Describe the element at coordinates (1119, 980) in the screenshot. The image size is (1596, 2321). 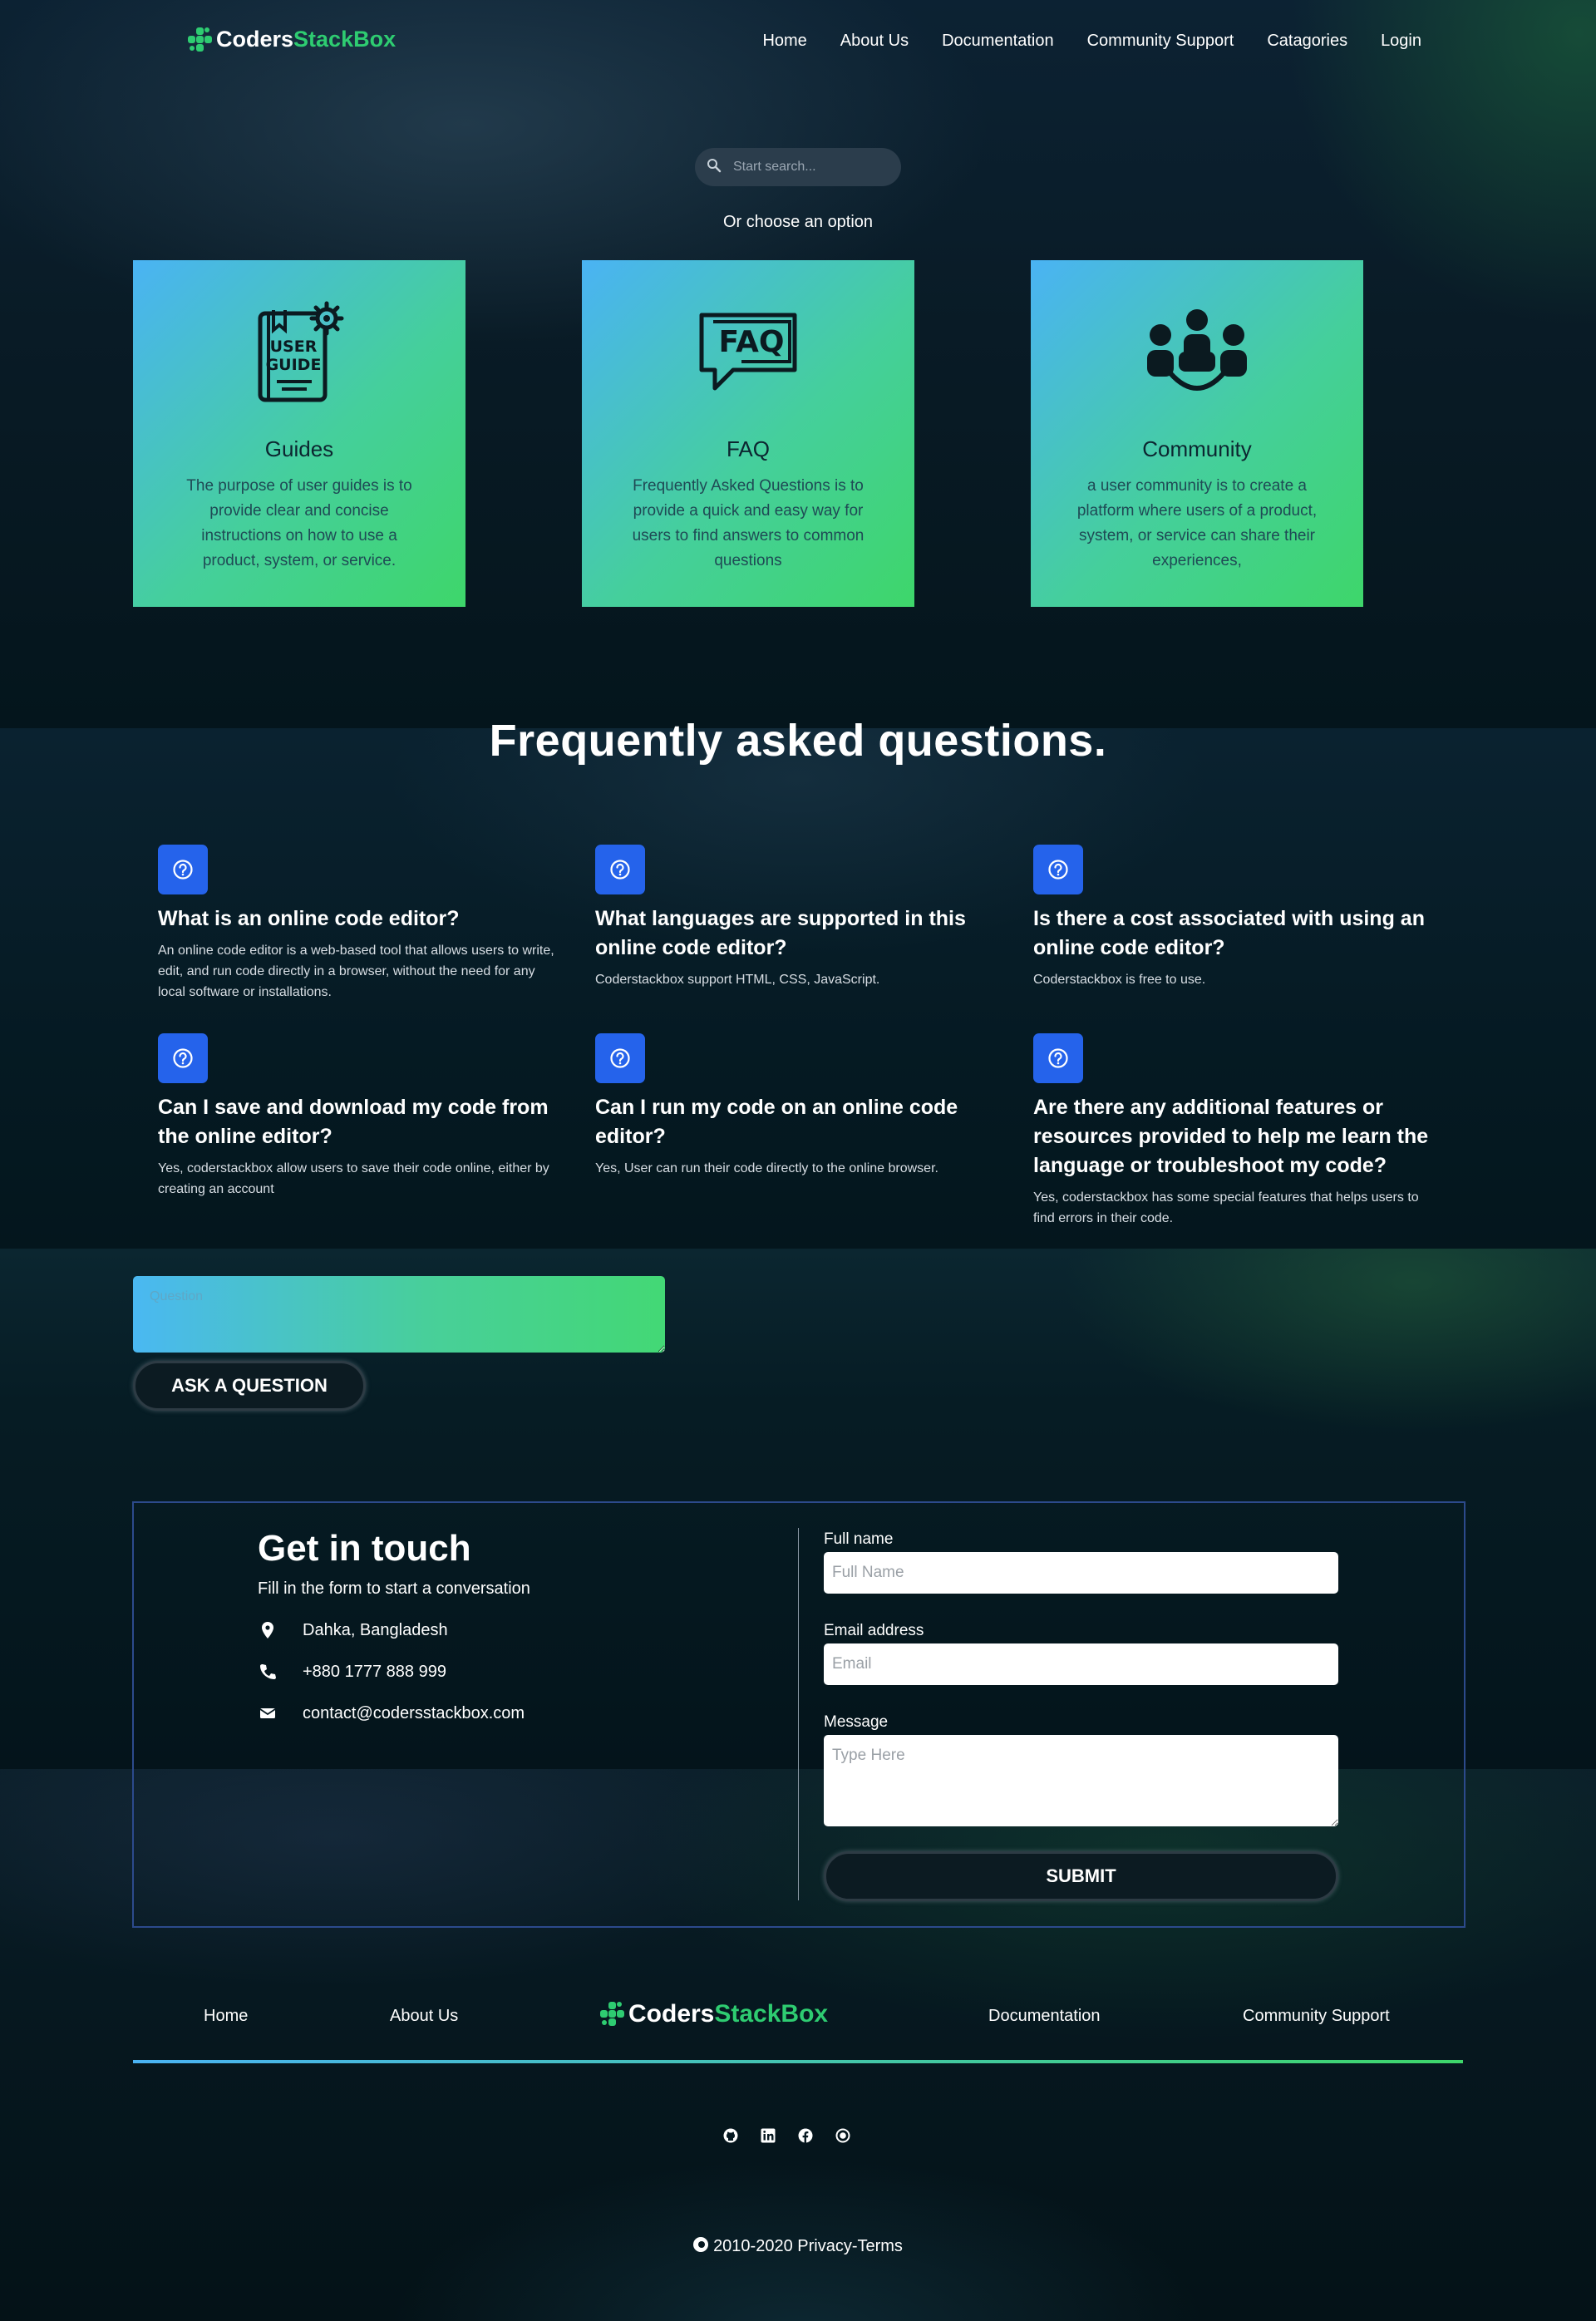
I see `faq-answer: Coderstackbox is free to use.` at that location.